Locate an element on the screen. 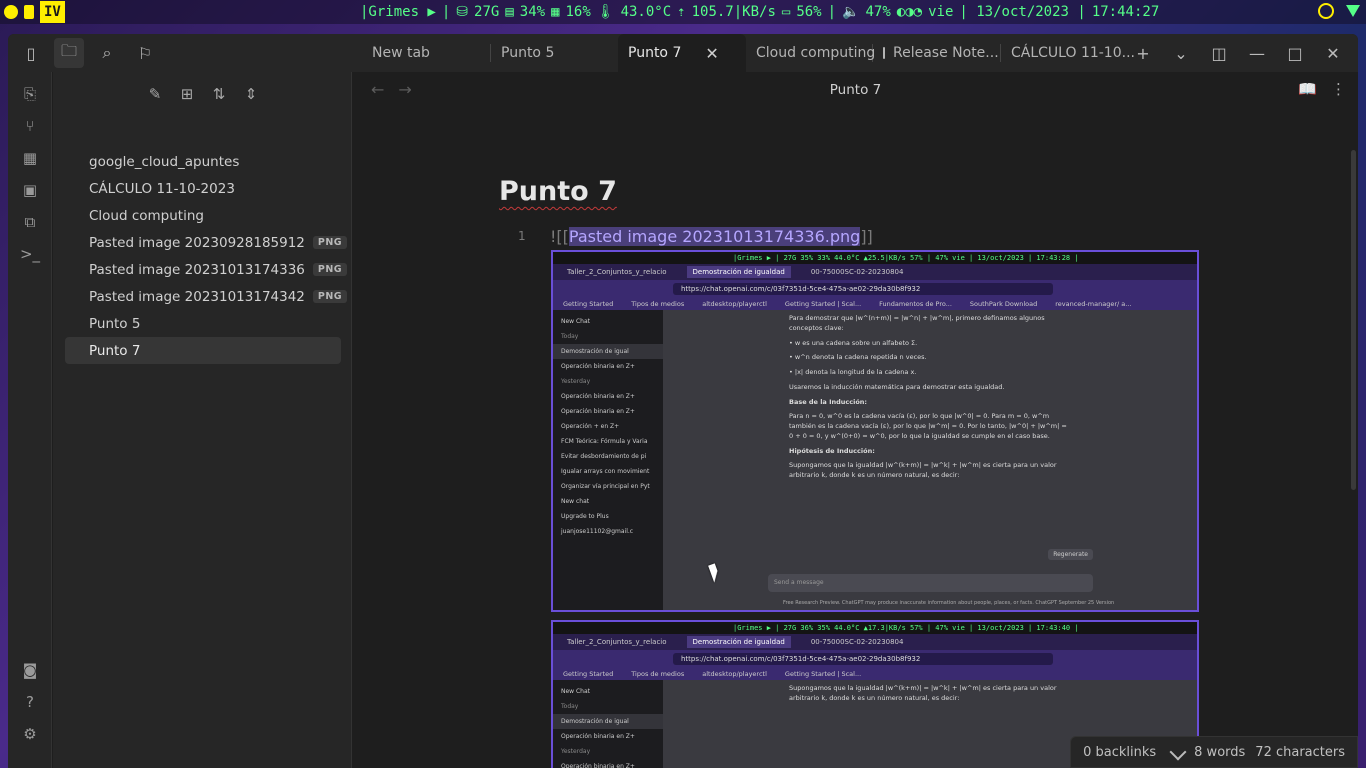 This screenshot has height=768, width=1366. embedded-heading: Hipótesis de Inducción: is located at coordinates (832, 450).